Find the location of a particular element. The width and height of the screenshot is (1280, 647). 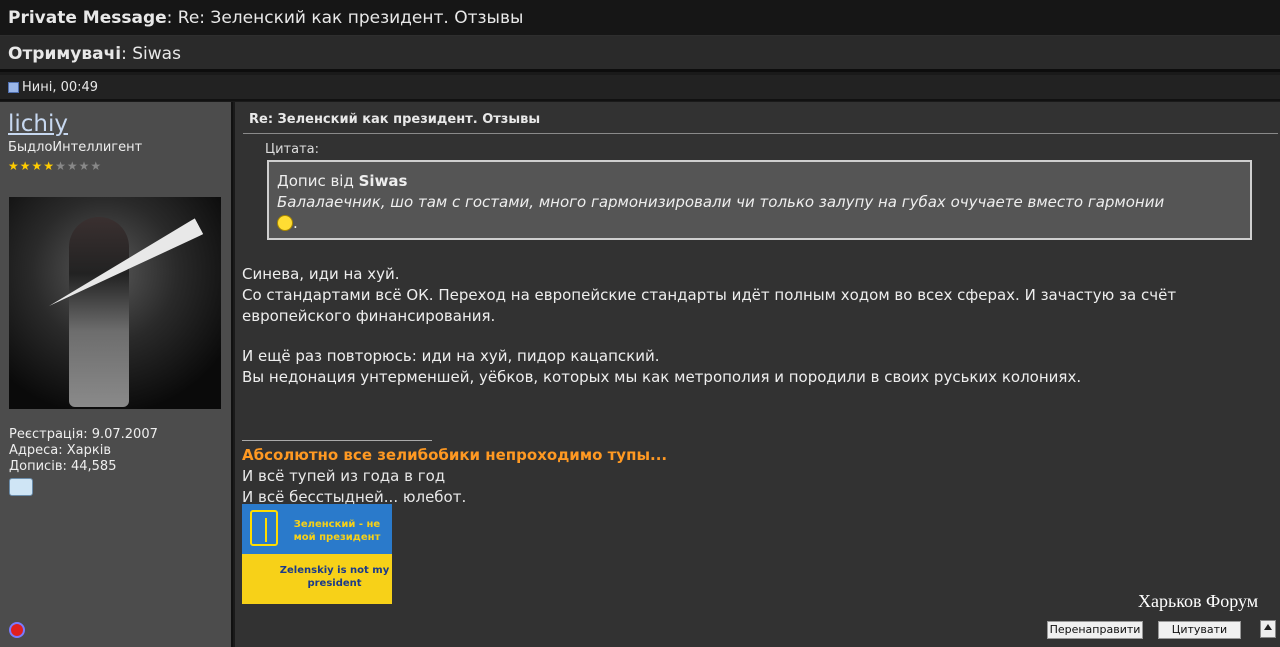

author-registration: Реєстрація: 9.07.2007 is located at coordinates (83, 434).